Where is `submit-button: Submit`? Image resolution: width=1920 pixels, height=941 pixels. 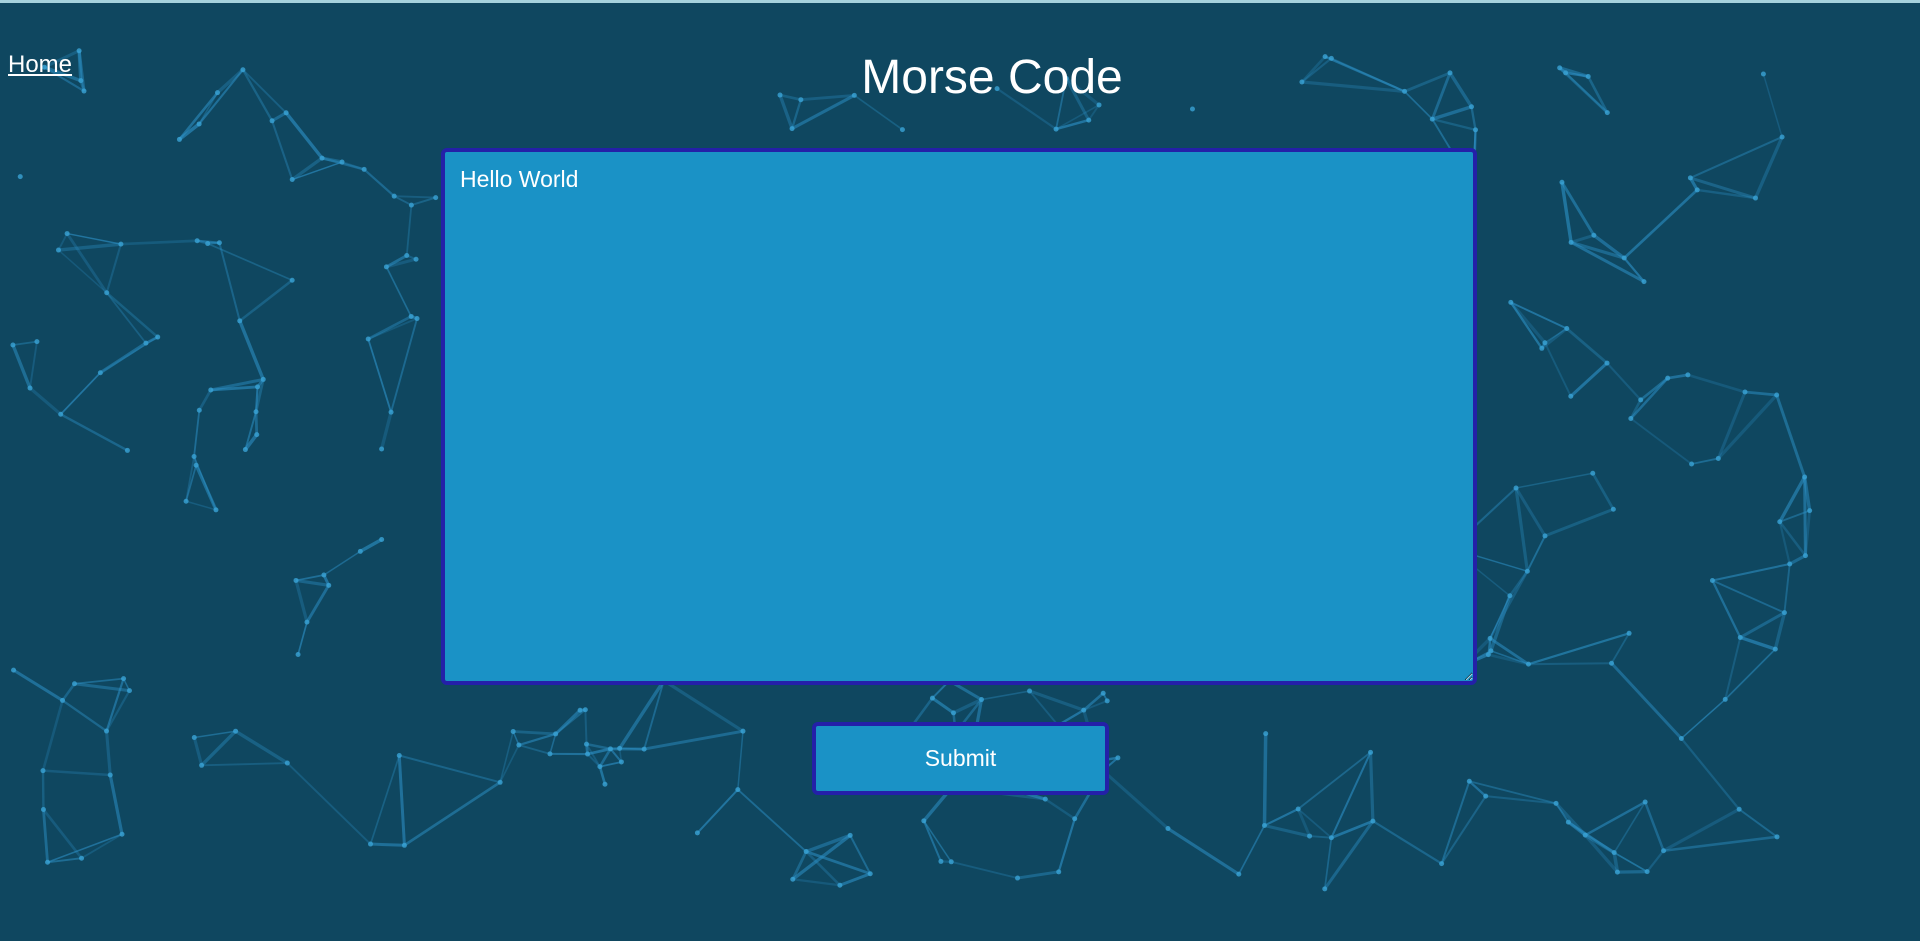 submit-button: Submit is located at coordinates (960, 758).